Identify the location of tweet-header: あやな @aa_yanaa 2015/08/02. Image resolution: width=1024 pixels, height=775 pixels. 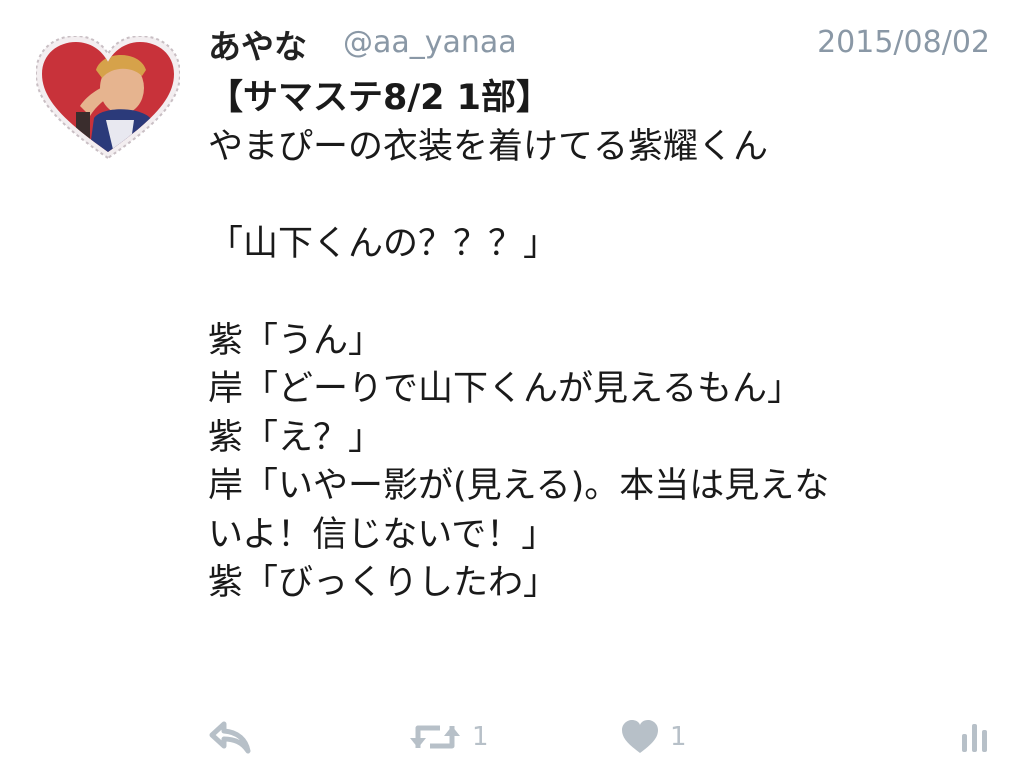
(599, 44).